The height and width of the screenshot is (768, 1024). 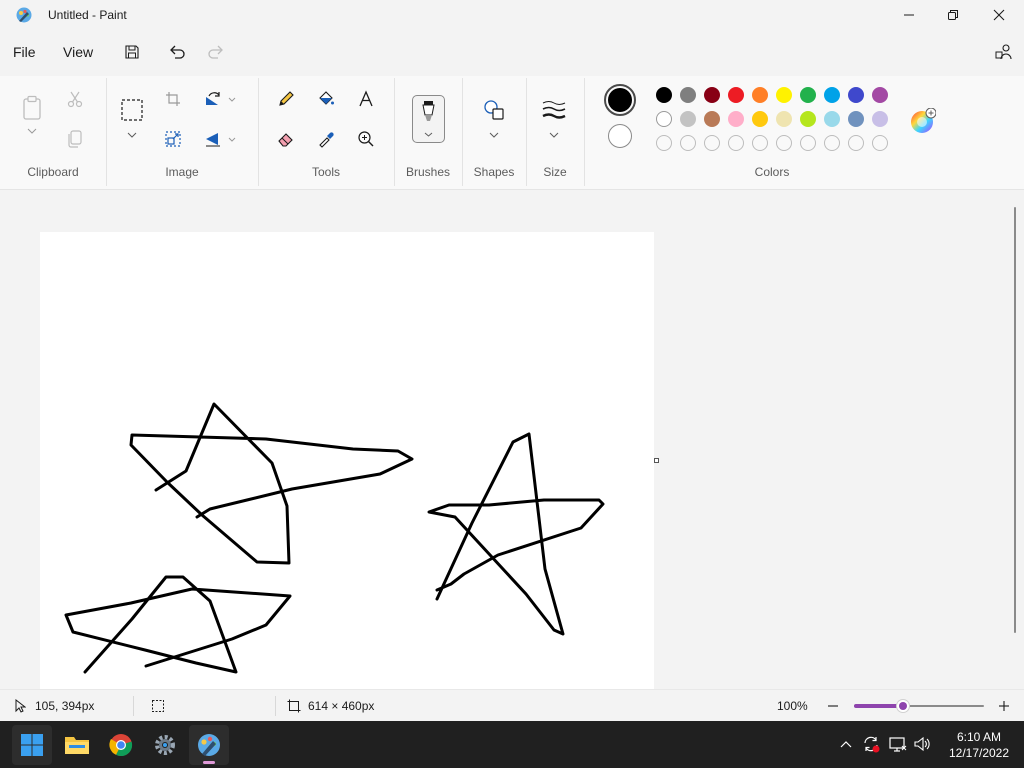 What do you see at coordinates (78, 52) in the screenshot?
I see `view-menu: View` at bounding box center [78, 52].